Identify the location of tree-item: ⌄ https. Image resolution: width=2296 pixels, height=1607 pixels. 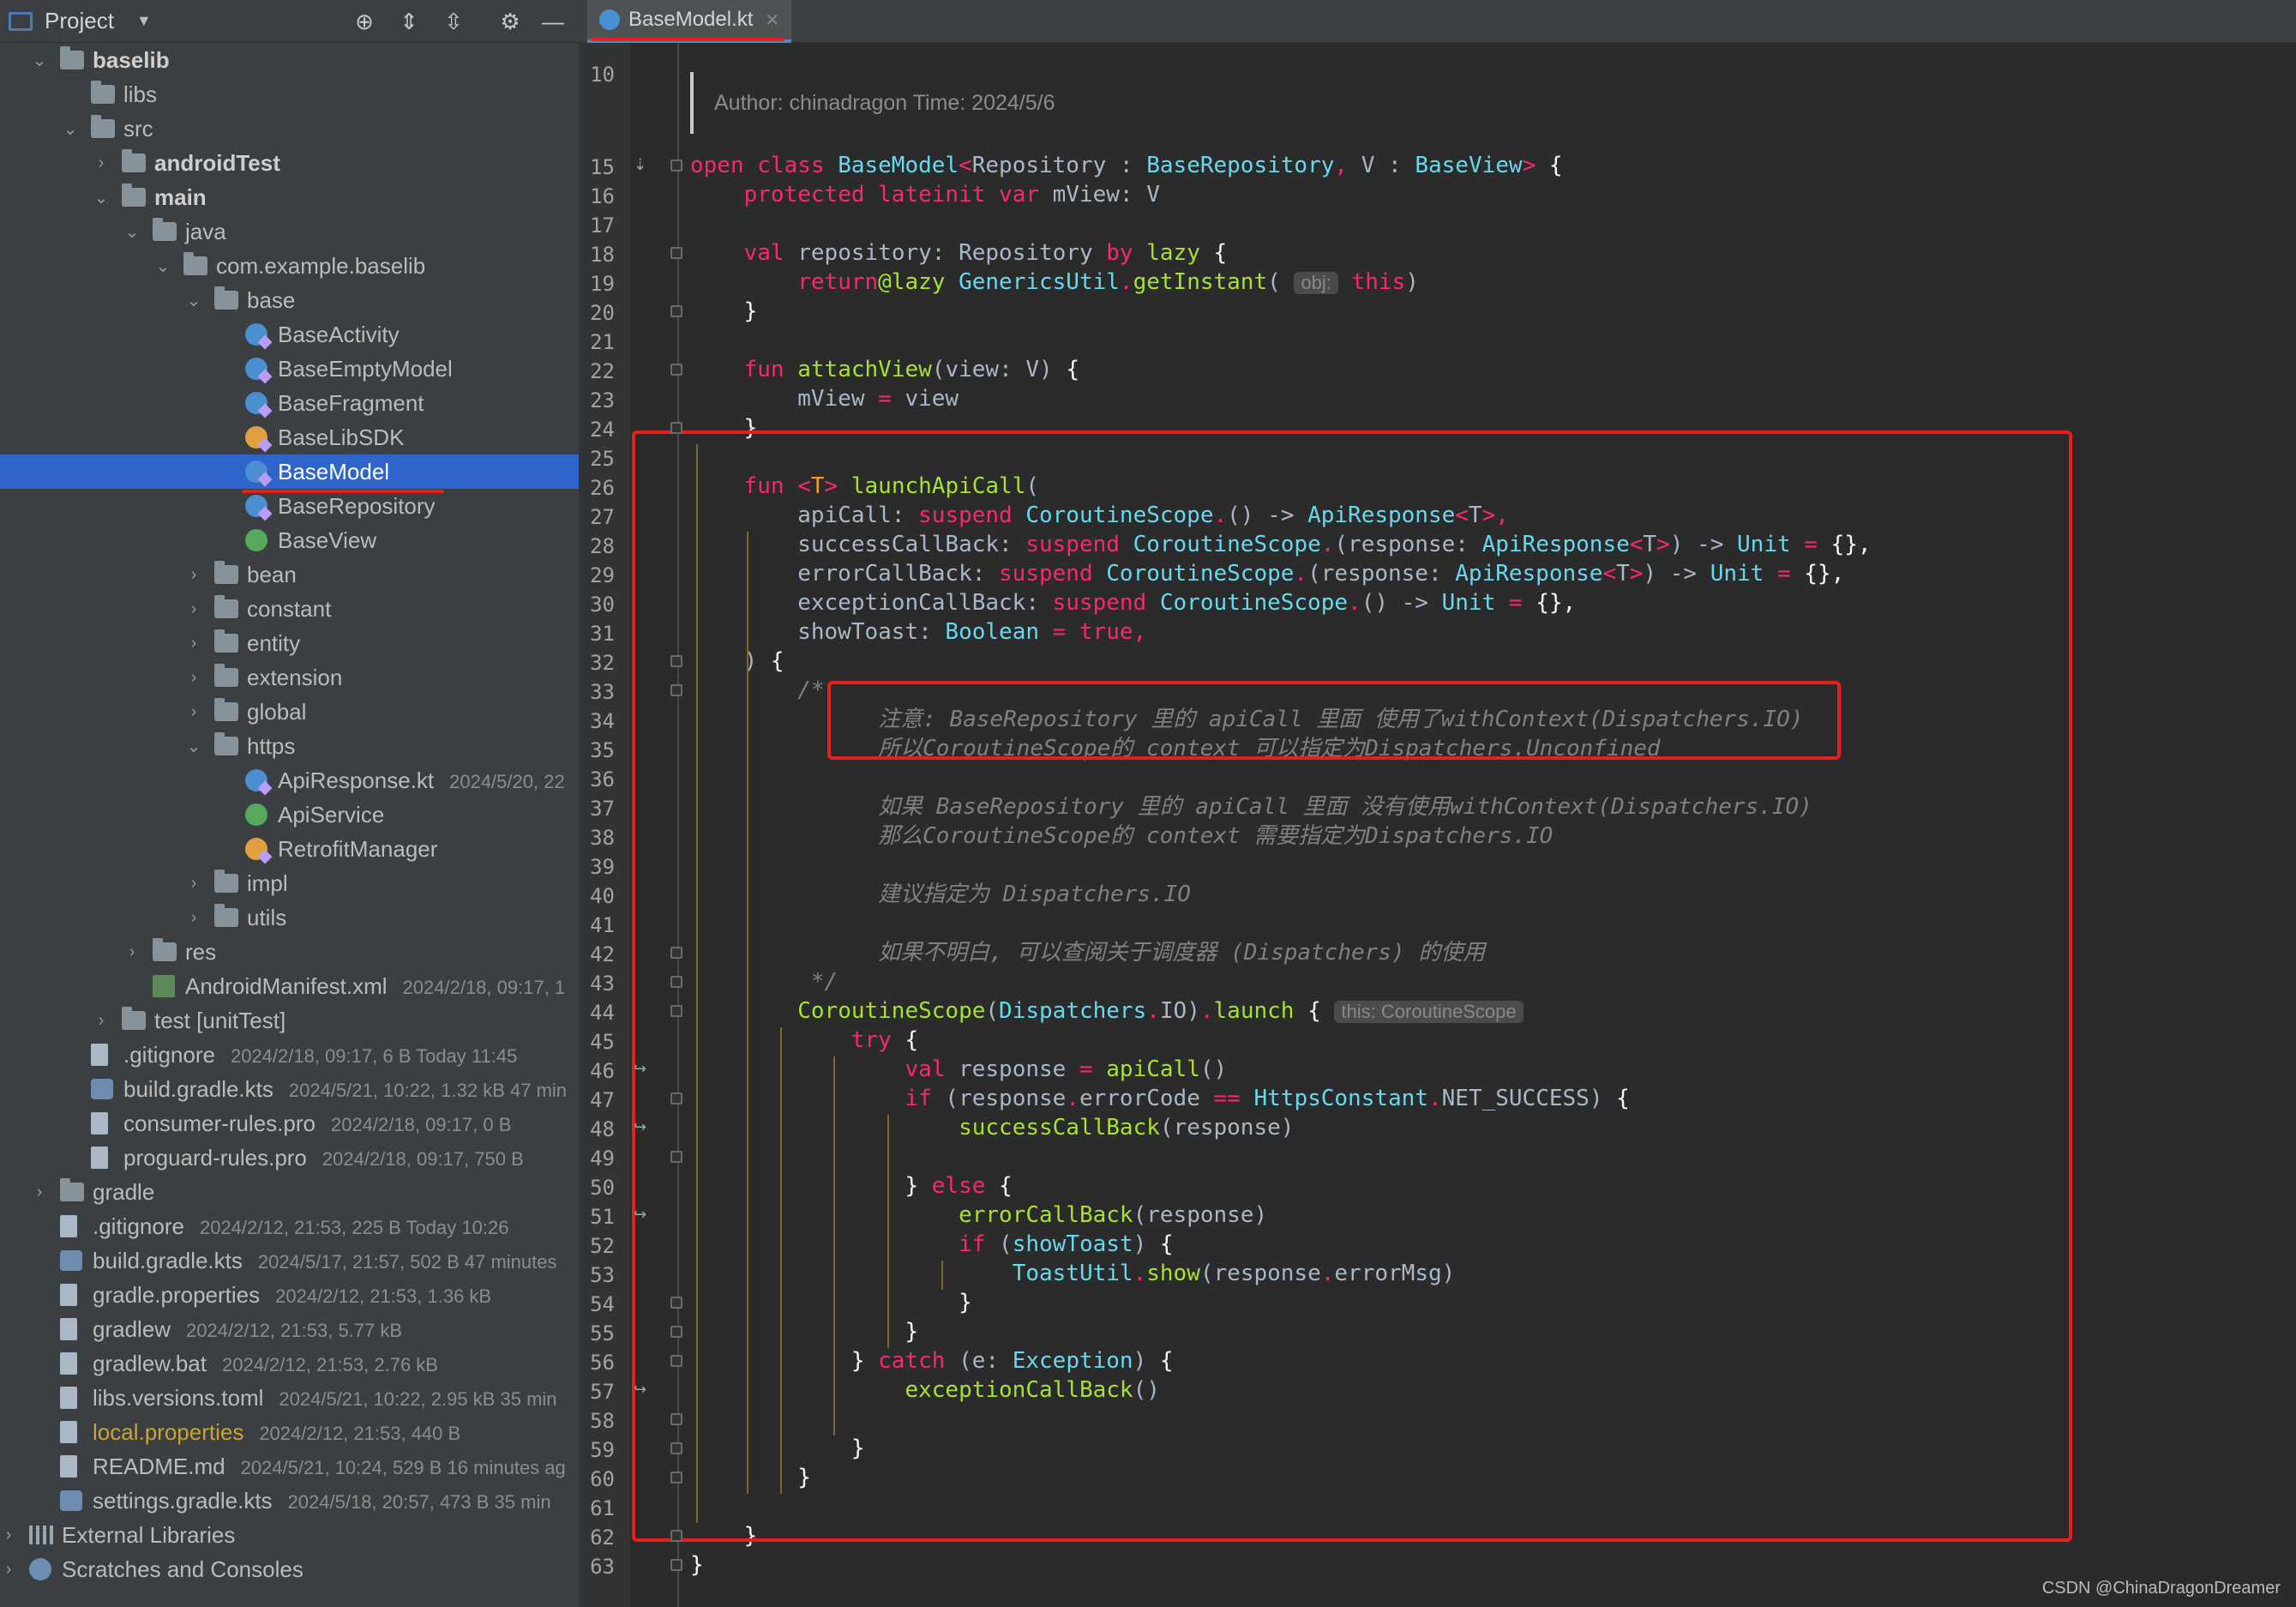
(289, 746).